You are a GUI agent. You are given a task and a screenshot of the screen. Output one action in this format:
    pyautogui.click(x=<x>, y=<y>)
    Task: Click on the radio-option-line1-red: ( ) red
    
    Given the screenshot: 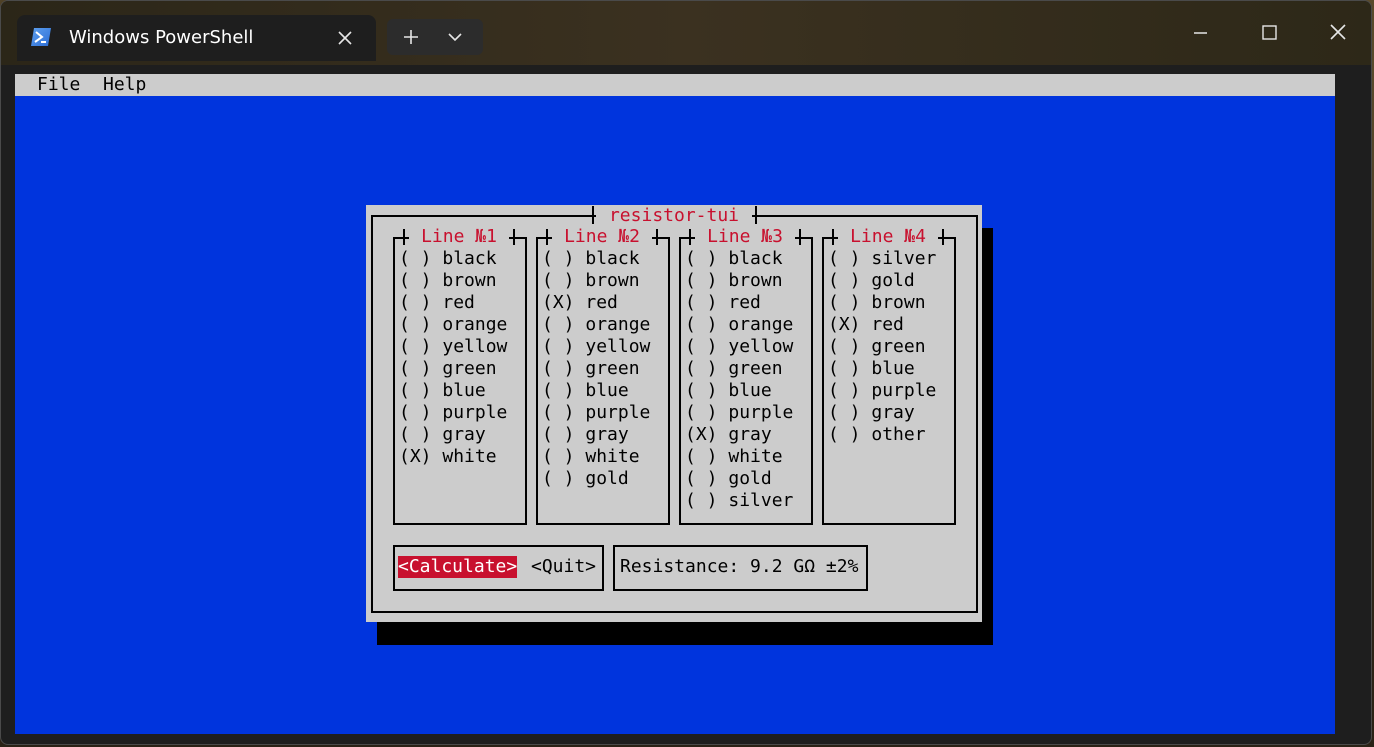 What is the action you would take?
    pyautogui.click(x=437, y=303)
    